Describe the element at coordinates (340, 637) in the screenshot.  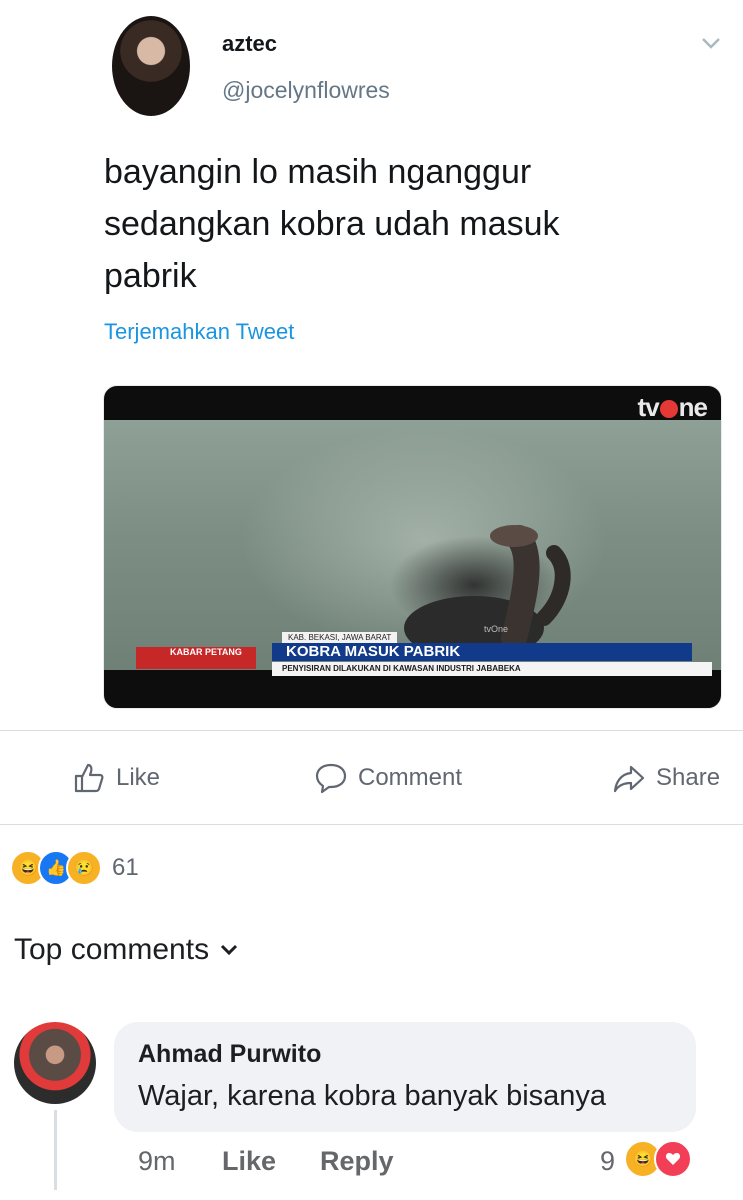
I see `news-location: KAB. BEKASI, JAWA BARAT` at that location.